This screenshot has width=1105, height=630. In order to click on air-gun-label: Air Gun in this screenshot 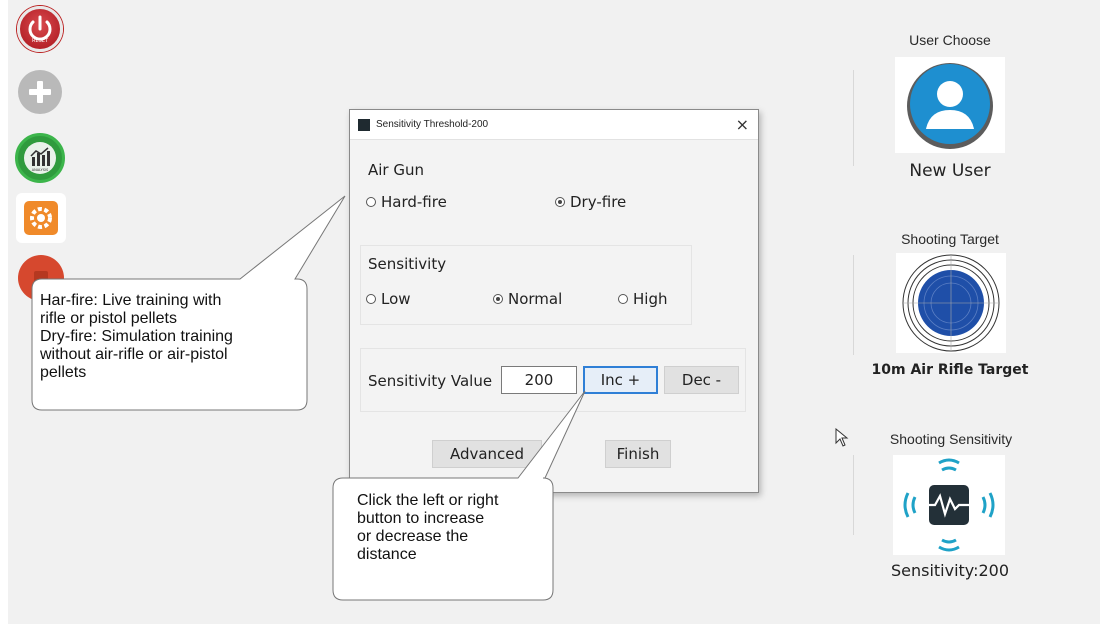, I will do `click(396, 170)`.